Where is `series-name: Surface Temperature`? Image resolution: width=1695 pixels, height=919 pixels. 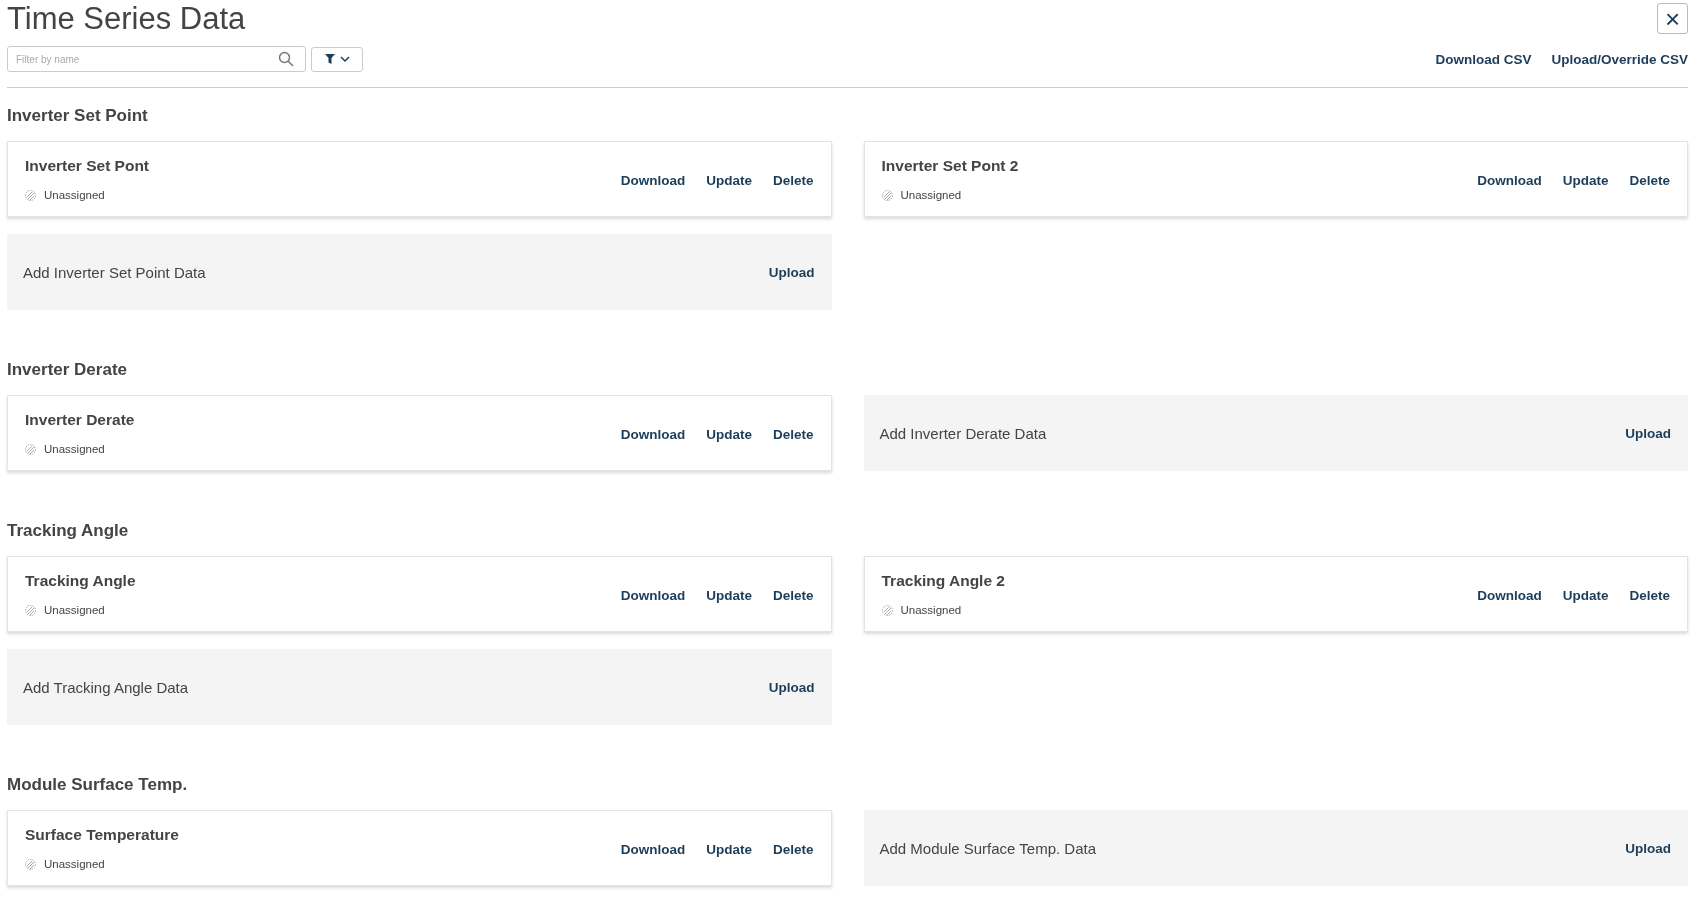 series-name: Surface Temperature is located at coordinates (102, 835).